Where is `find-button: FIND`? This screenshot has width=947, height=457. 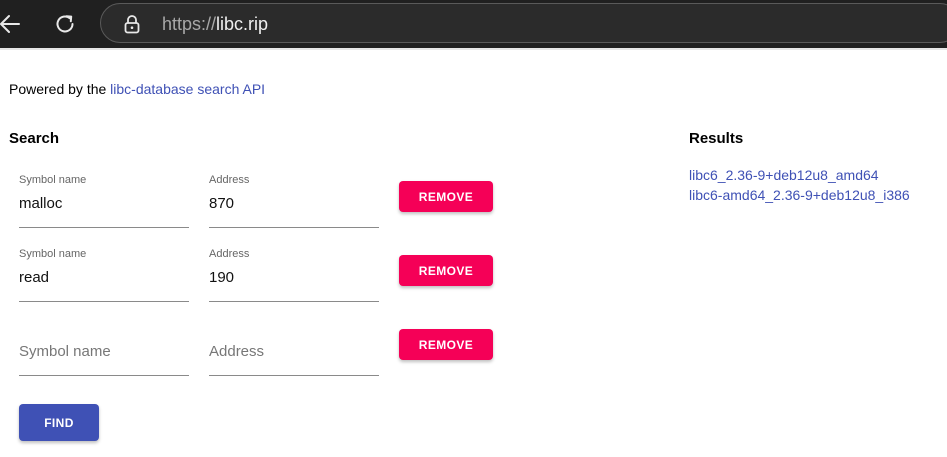 find-button: FIND is located at coordinates (59, 422).